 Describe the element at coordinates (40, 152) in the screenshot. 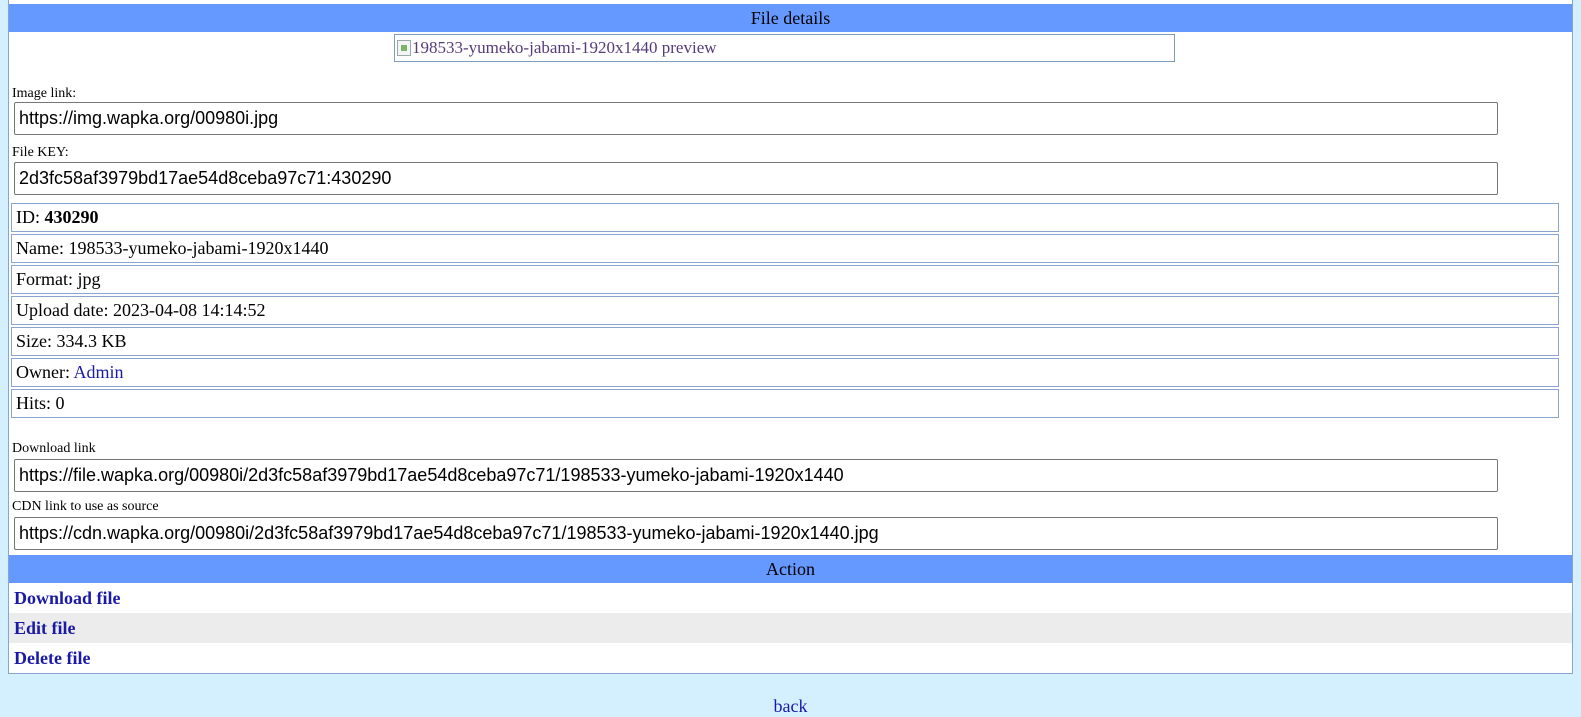

I see `file-key-label: File KEY:` at that location.